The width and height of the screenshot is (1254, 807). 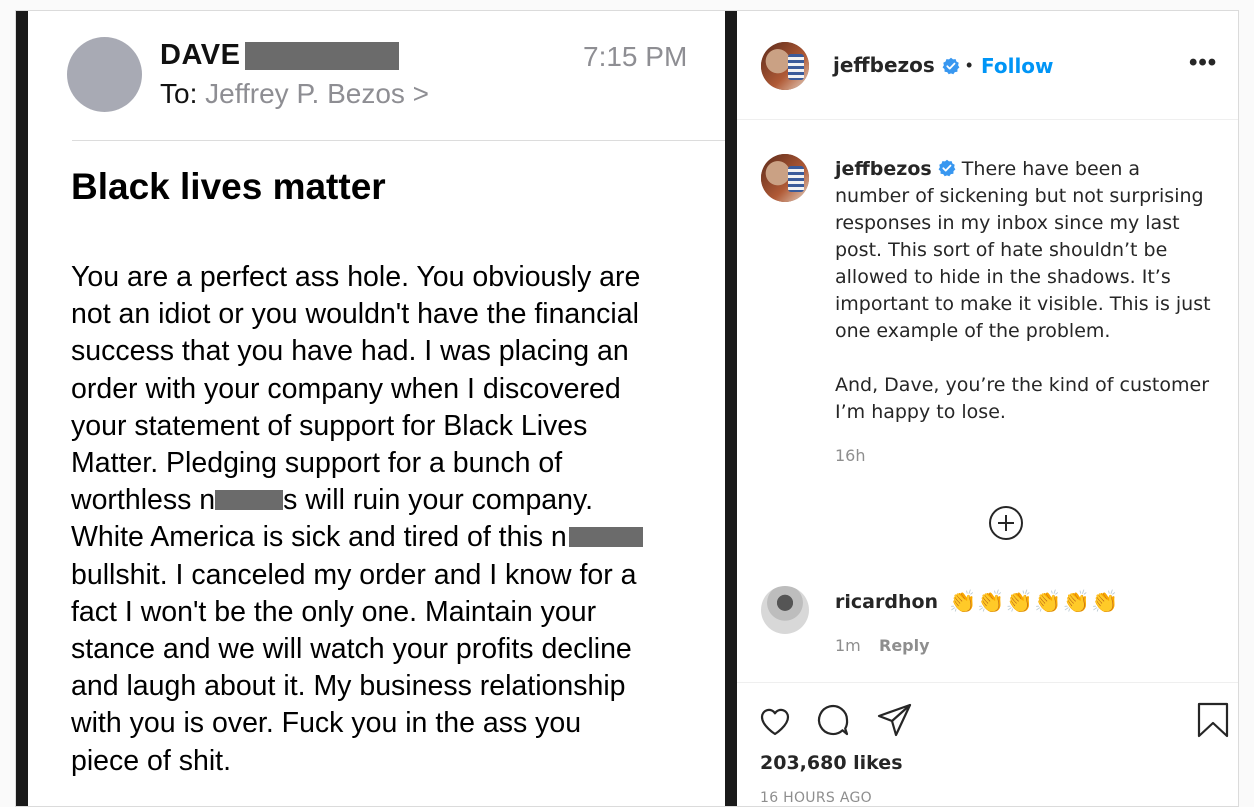 What do you see at coordinates (831, 763) in the screenshot?
I see `likes-count: 203,680 likes` at bounding box center [831, 763].